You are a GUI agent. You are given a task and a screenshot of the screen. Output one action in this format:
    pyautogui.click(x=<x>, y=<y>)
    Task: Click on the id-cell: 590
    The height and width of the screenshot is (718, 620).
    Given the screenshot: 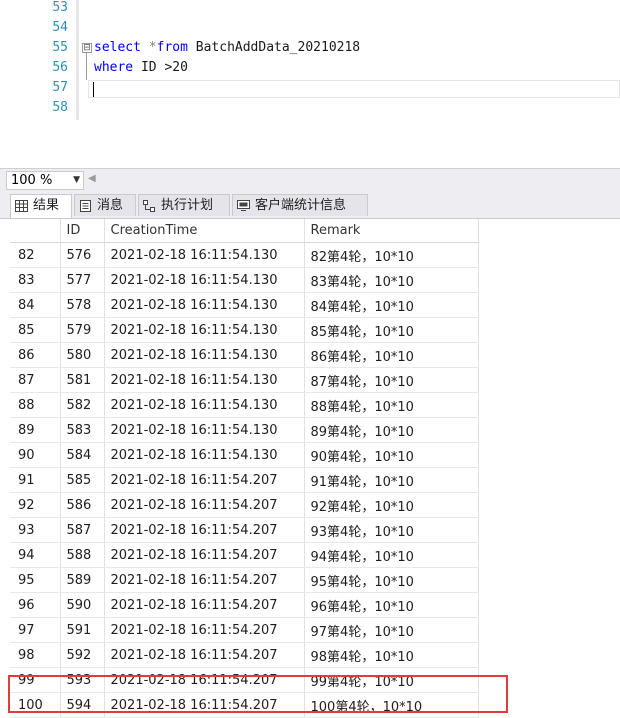 What is the action you would take?
    pyautogui.click(x=82, y=605)
    